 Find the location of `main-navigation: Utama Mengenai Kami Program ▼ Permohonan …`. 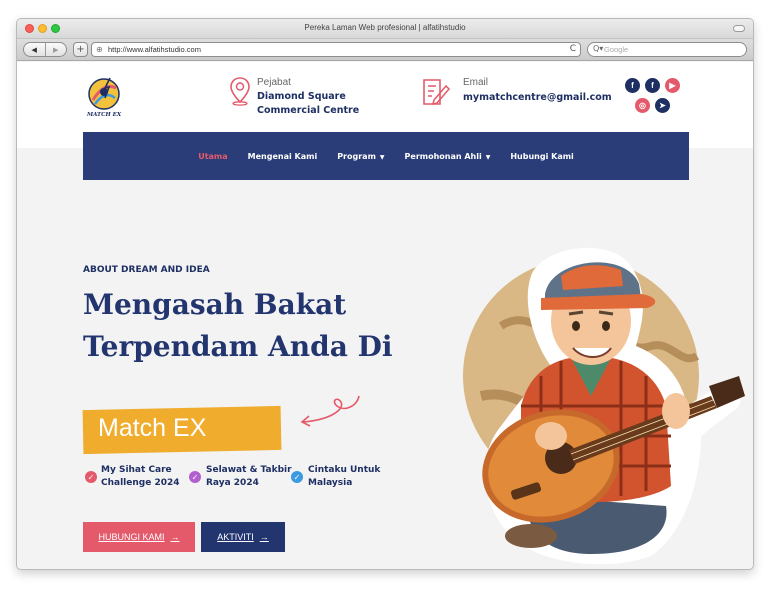

main-navigation: Utama Mengenai Kami Program ▼ Permohonan … is located at coordinates (386, 156).